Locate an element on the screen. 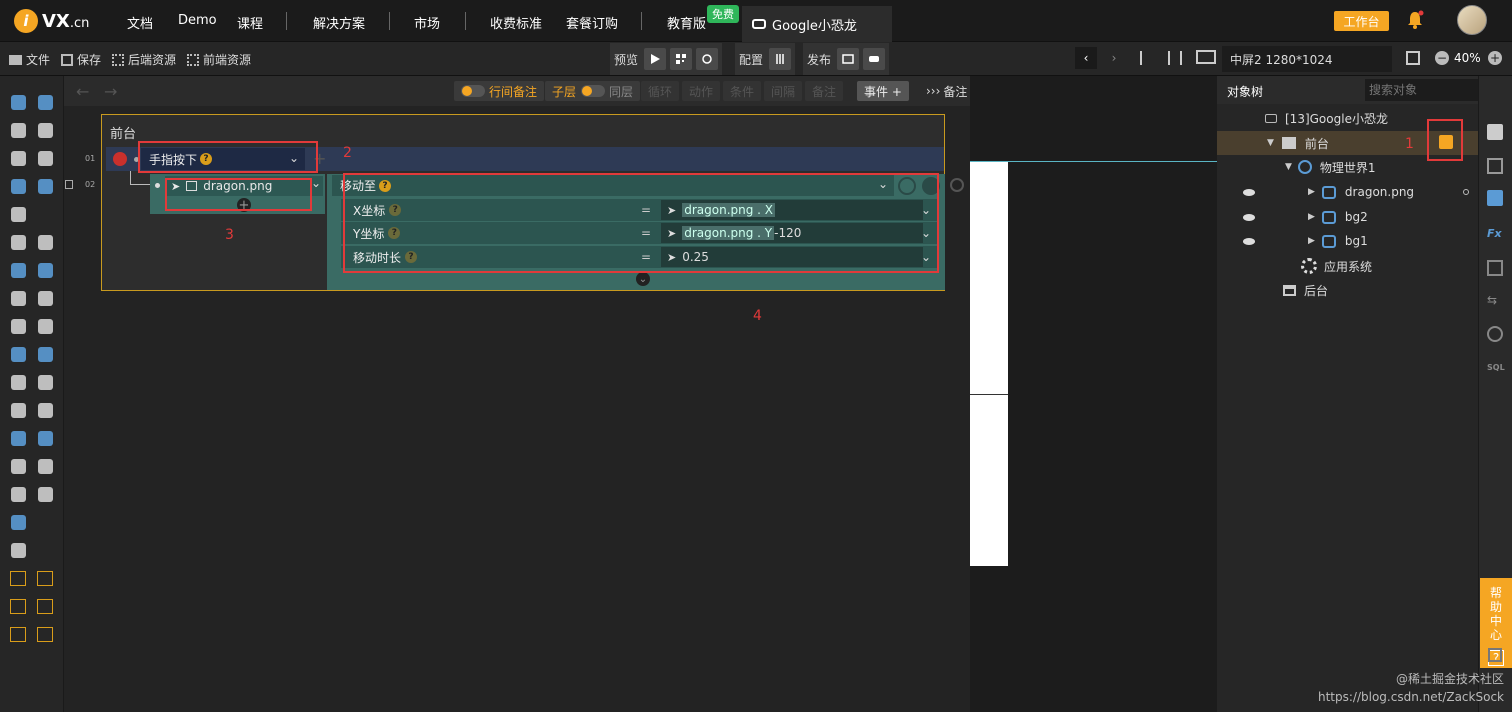  info-icon is located at coordinates (1495, 132).